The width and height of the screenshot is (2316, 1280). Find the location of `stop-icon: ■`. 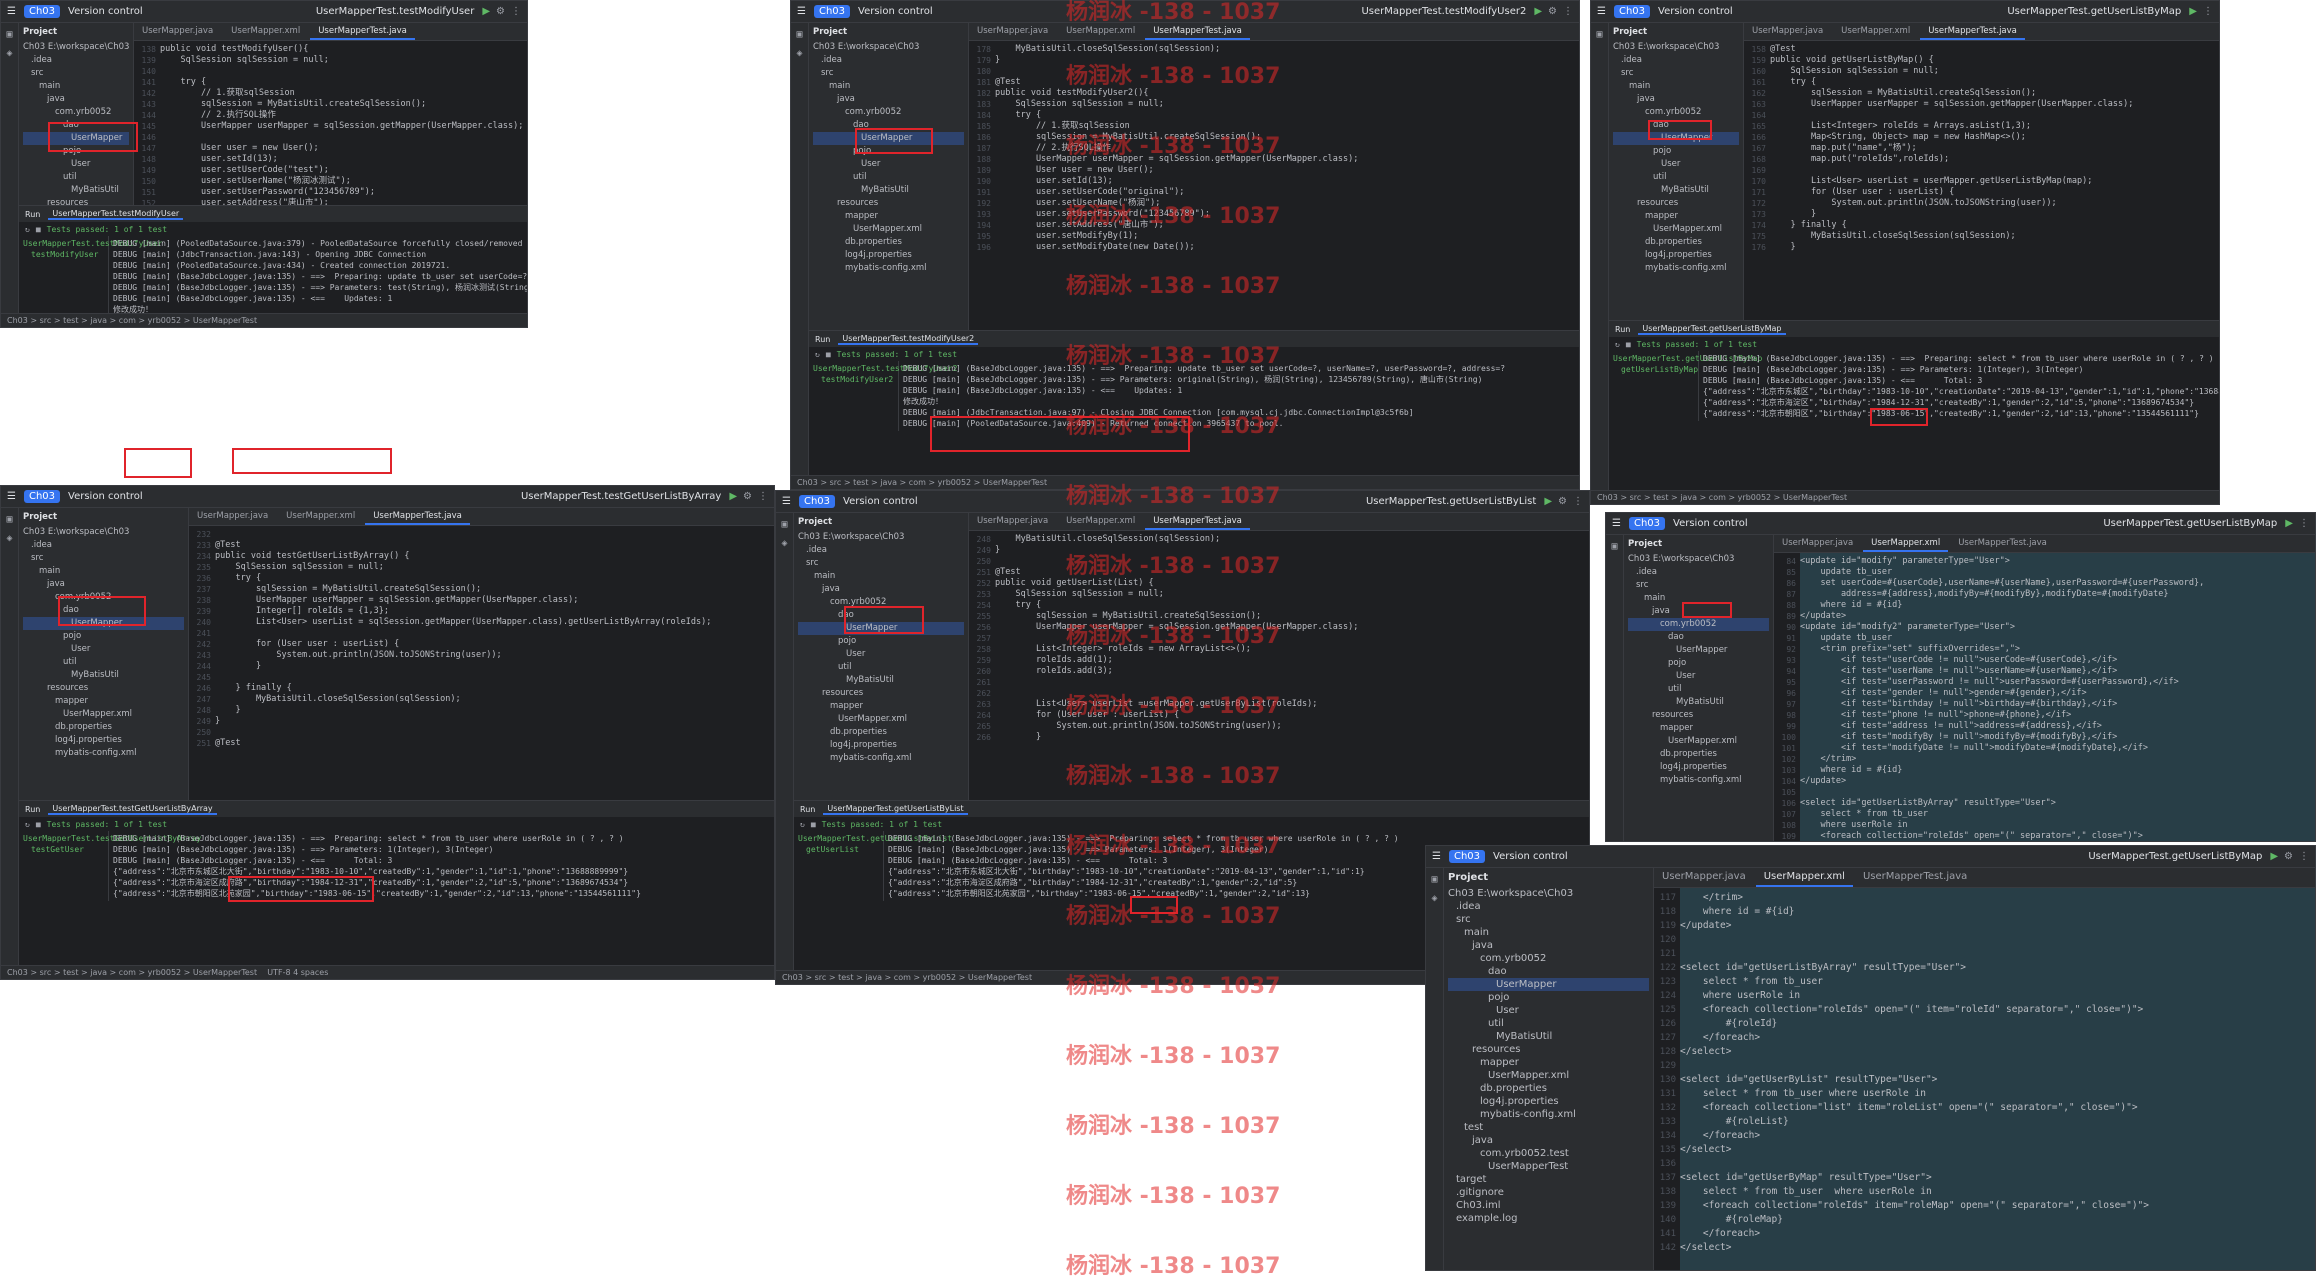

stop-icon: ■ is located at coordinates (38, 229).